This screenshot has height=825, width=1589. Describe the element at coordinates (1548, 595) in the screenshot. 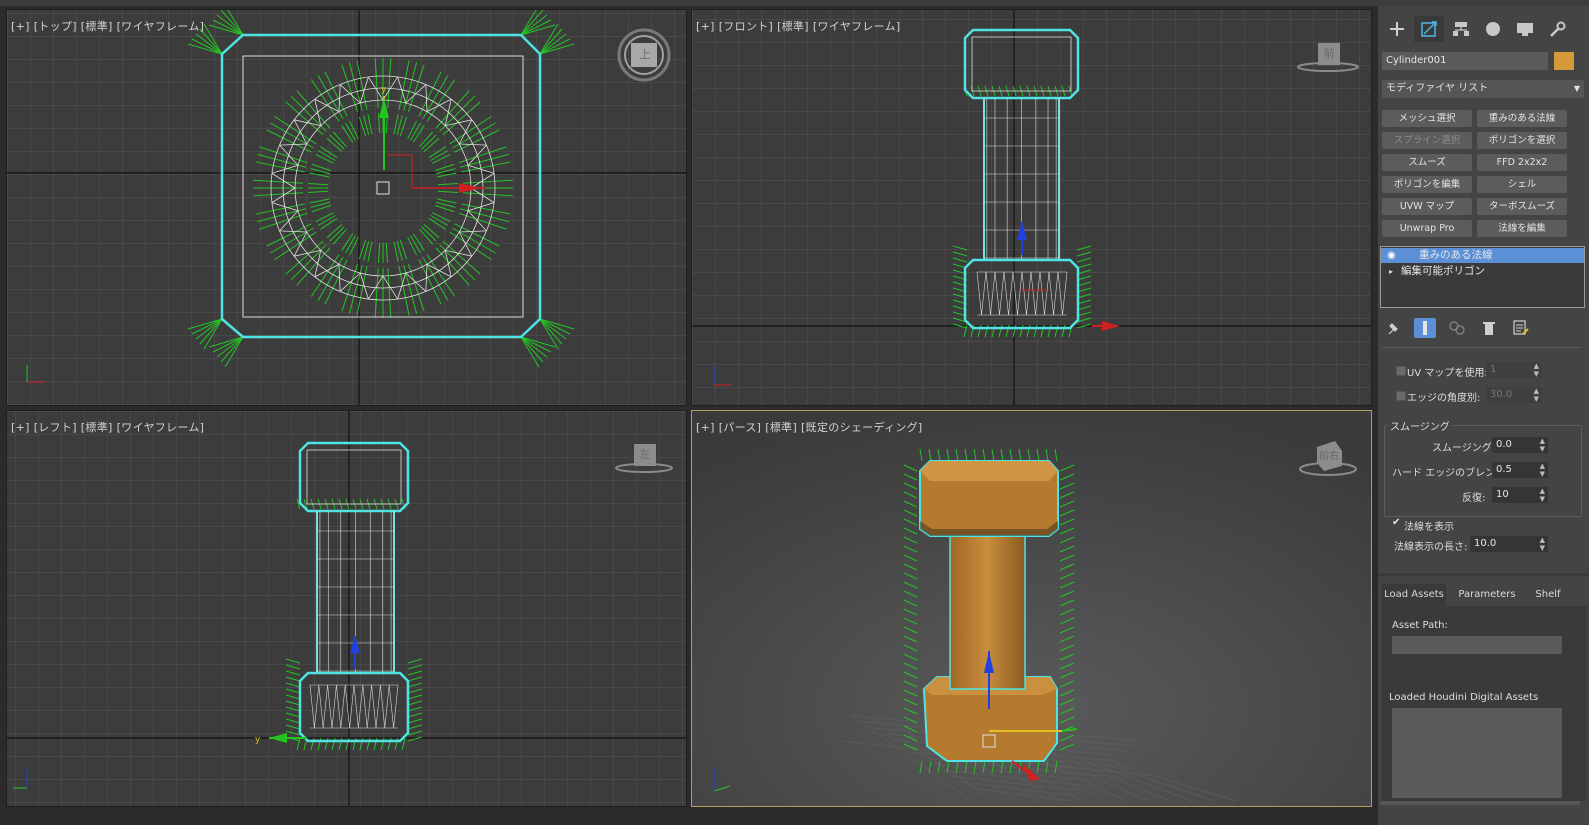

I see `tab-shelf: Shelf` at that location.